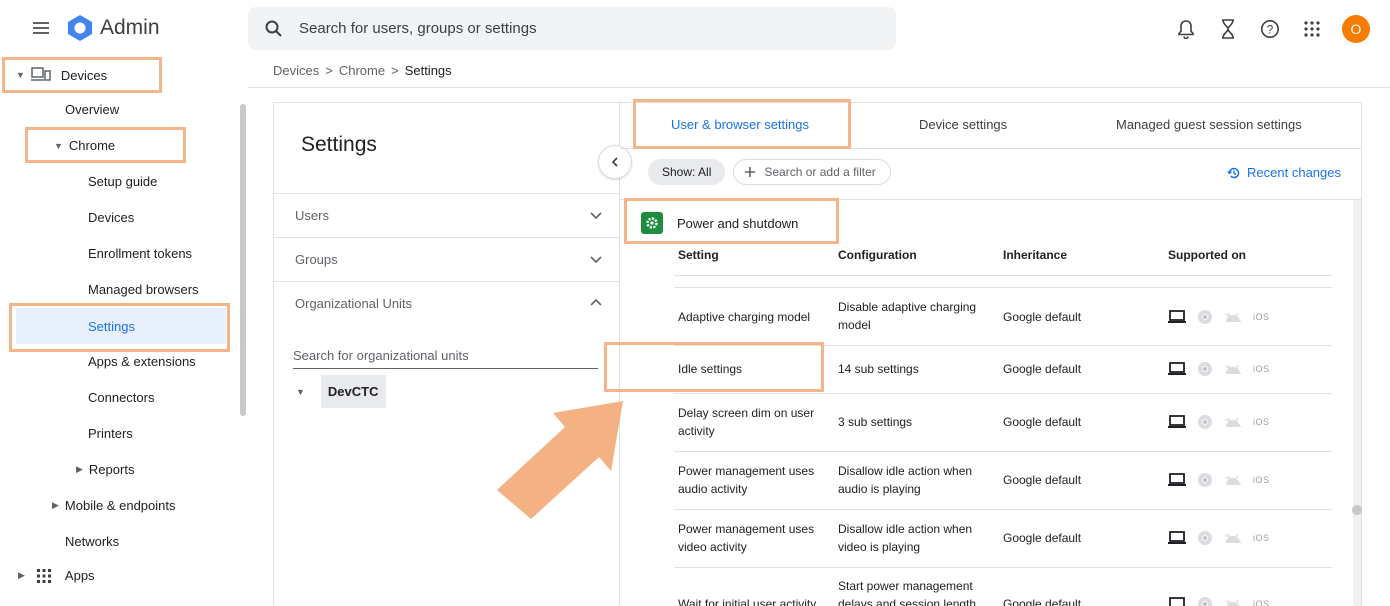  What do you see at coordinates (446, 259) in the screenshot?
I see `accordion-groups: Groups` at bounding box center [446, 259].